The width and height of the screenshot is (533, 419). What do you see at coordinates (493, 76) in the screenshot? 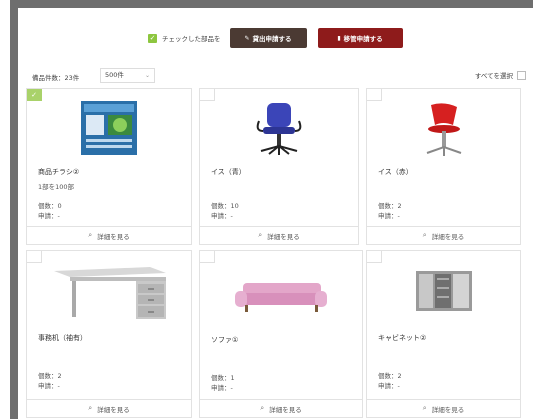
I see `select-all-label: すべてを選択` at bounding box center [493, 76].